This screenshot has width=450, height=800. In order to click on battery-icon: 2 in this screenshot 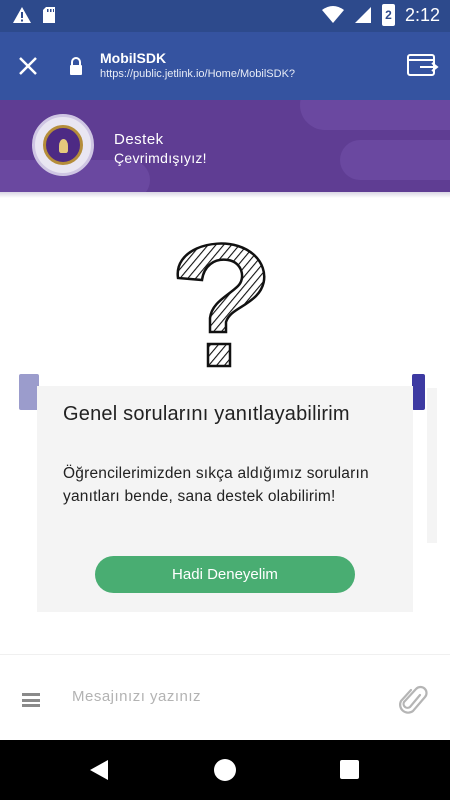, I will do `click(388, 15)`.